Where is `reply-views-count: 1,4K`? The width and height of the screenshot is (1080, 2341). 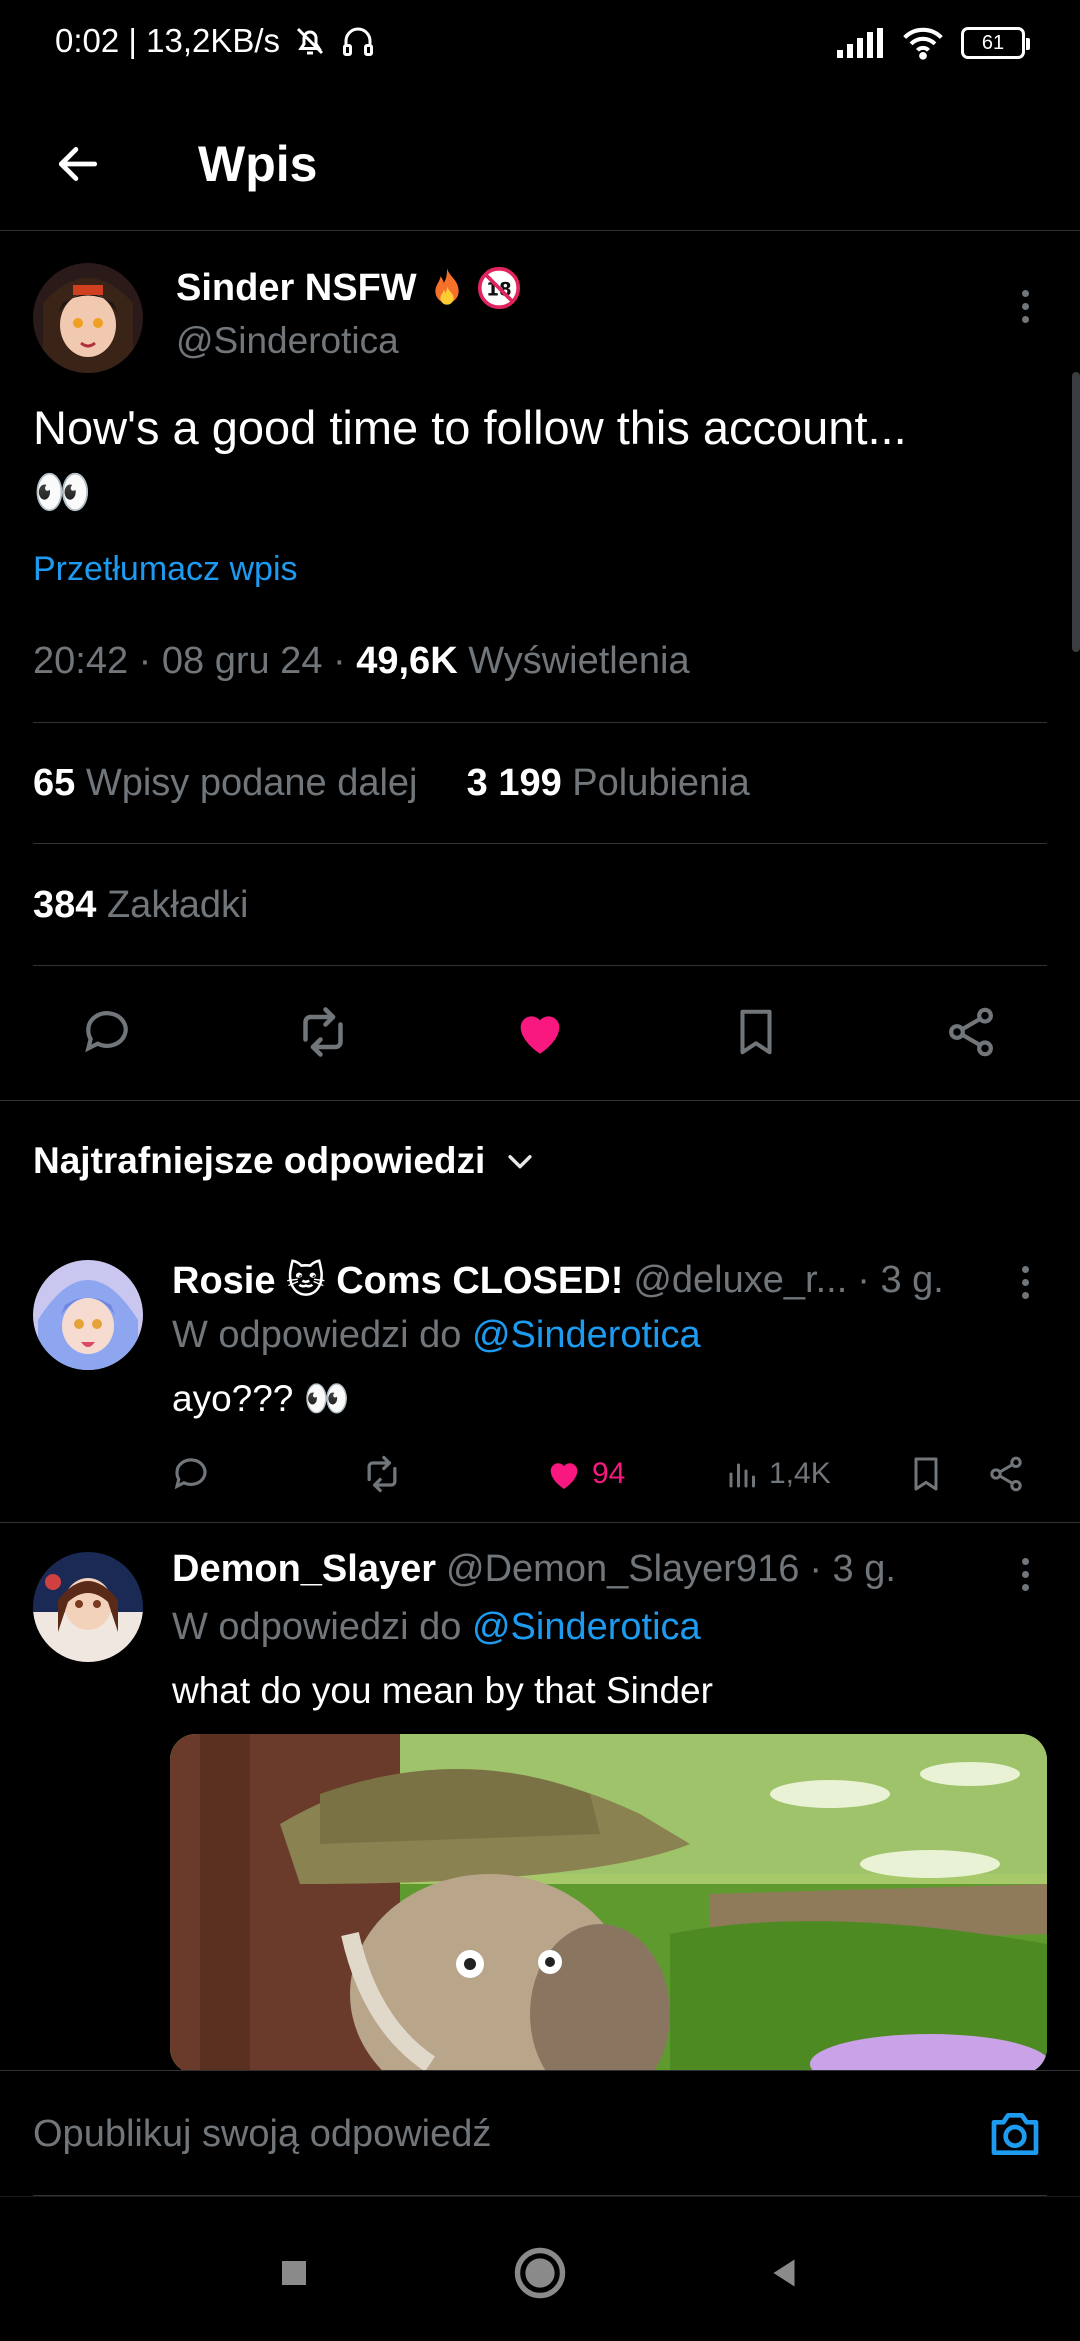
reply-views-count: 1,4K is located at coordinates (800, 1473).